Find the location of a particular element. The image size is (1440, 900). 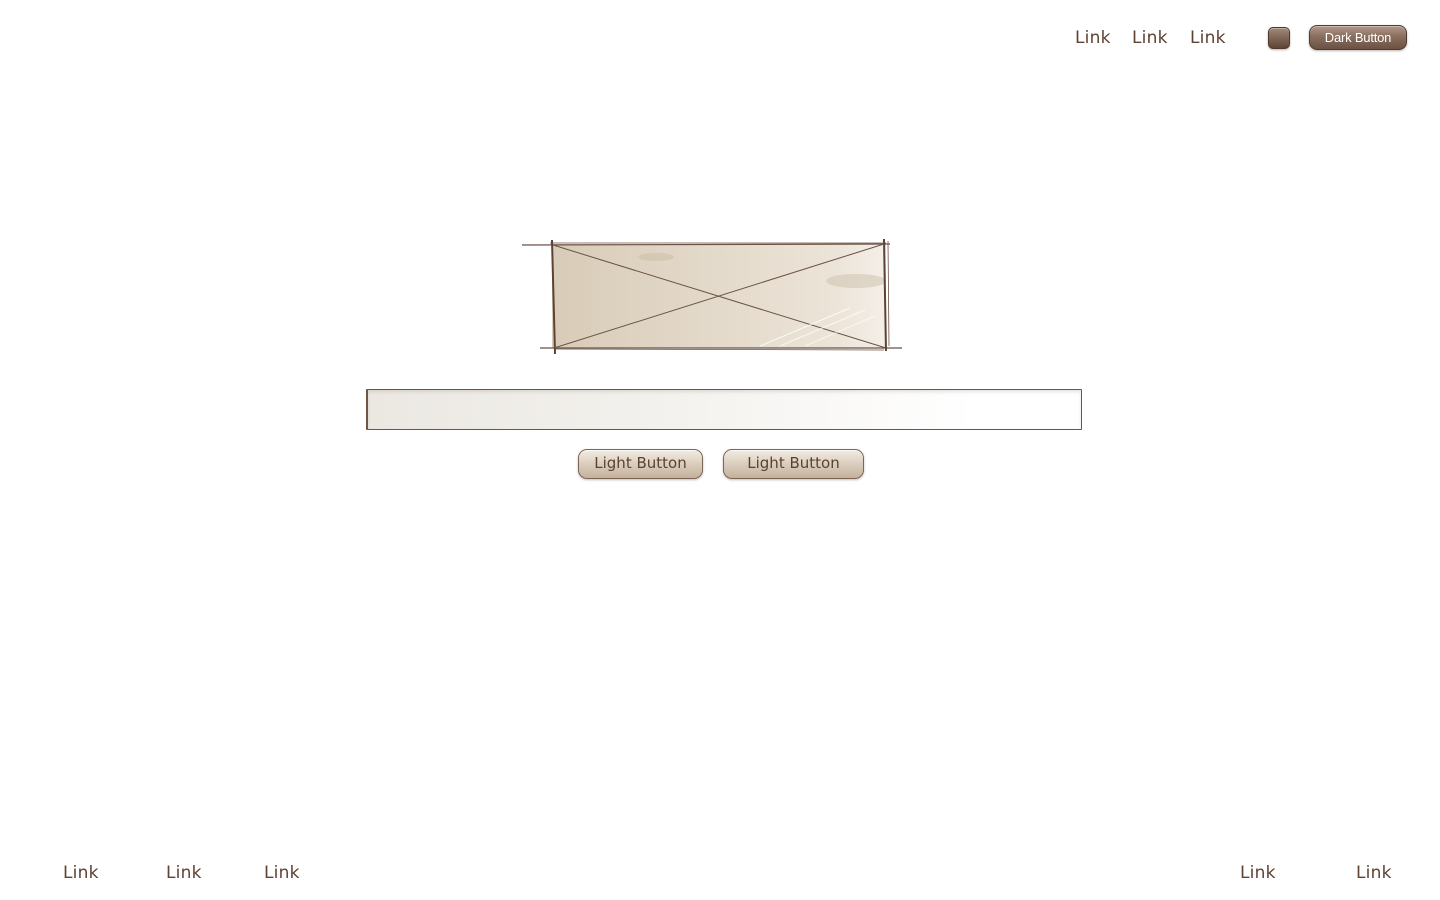

search-input is located at coordinates (724, 409).